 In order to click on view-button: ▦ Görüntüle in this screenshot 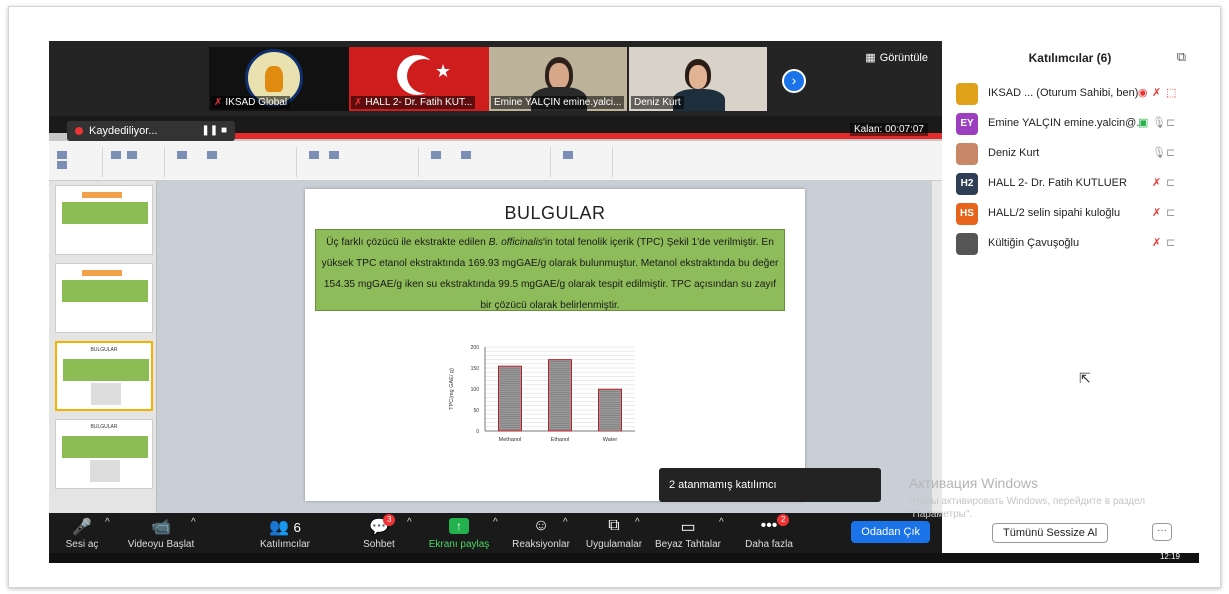, I will do `click(898, 57)`.